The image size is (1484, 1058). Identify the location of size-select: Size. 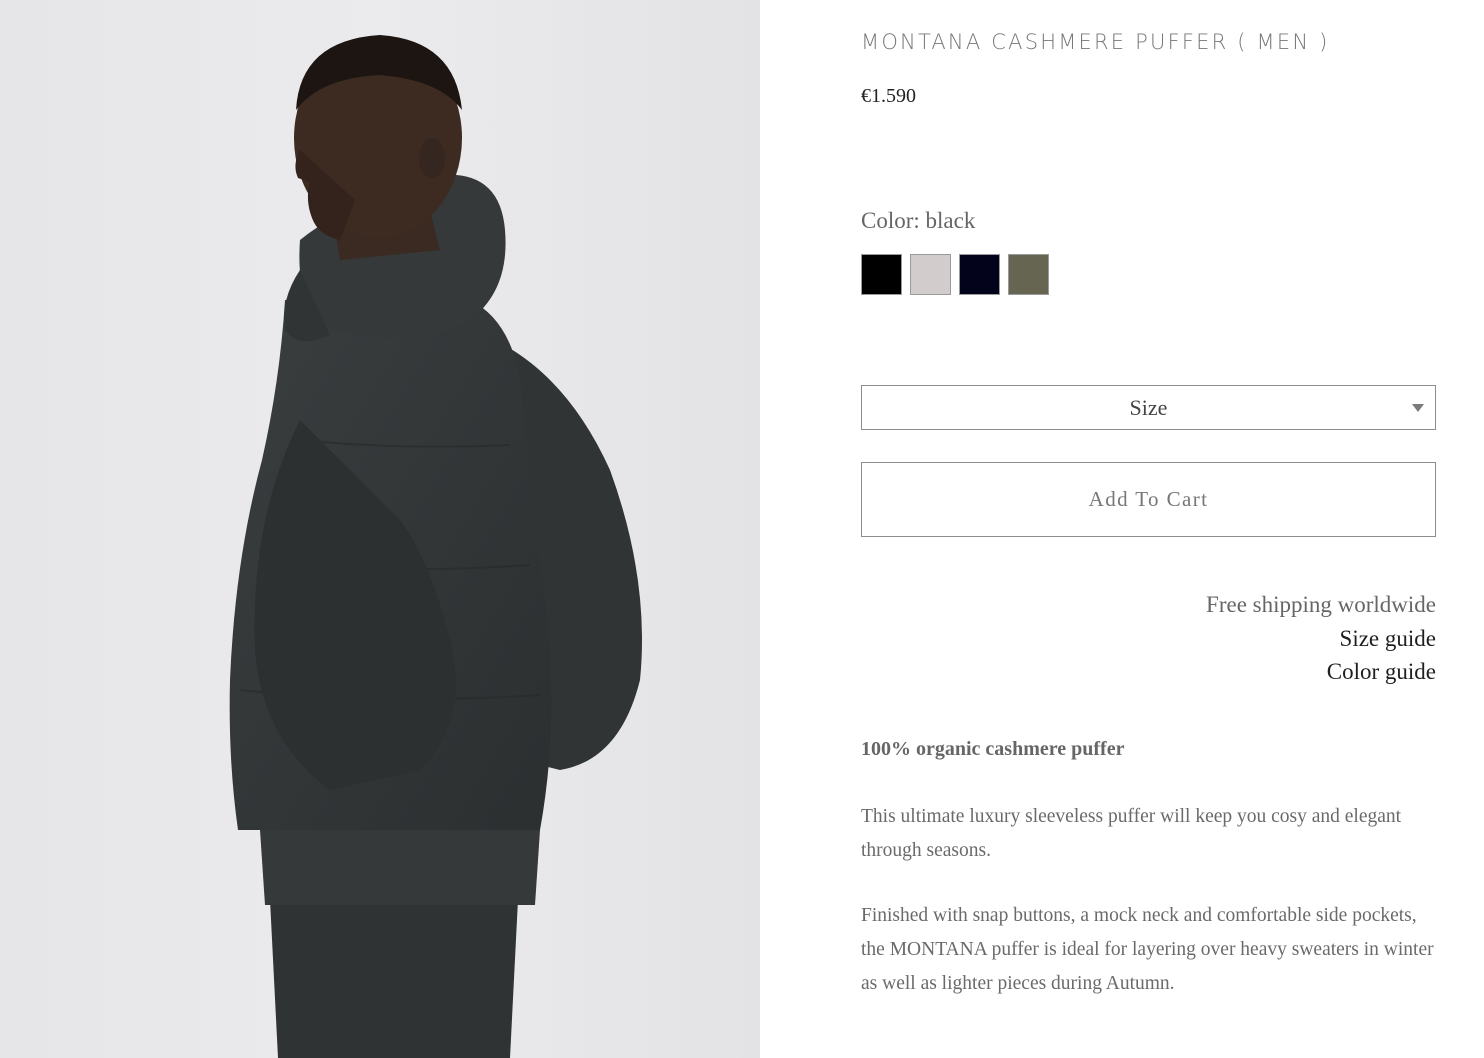
(1148, 407).